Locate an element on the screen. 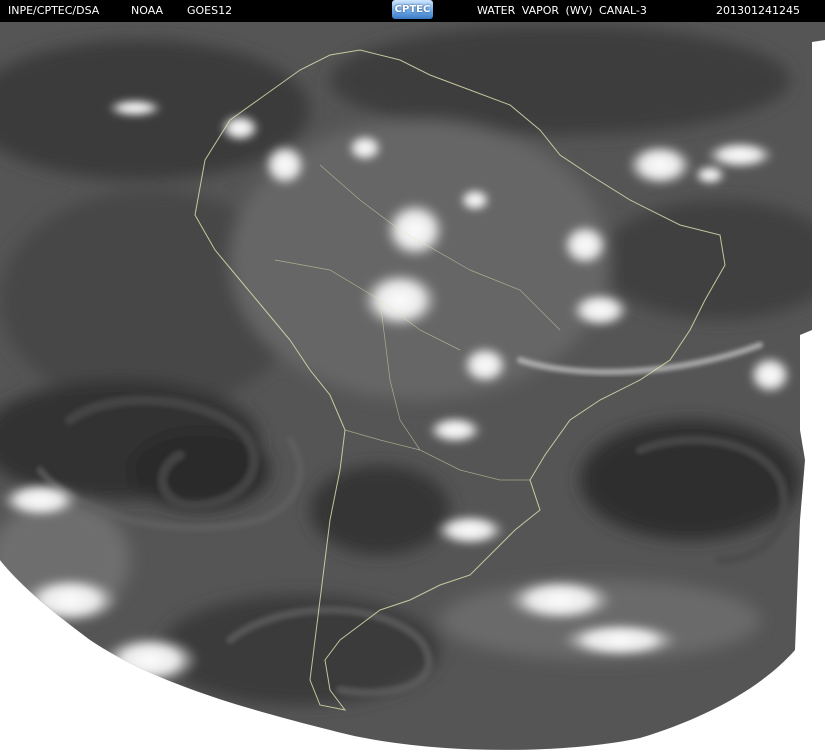 This screenshot has width=825, height=755. satellite-label: GOES12 is located at coordinates (210, 10).